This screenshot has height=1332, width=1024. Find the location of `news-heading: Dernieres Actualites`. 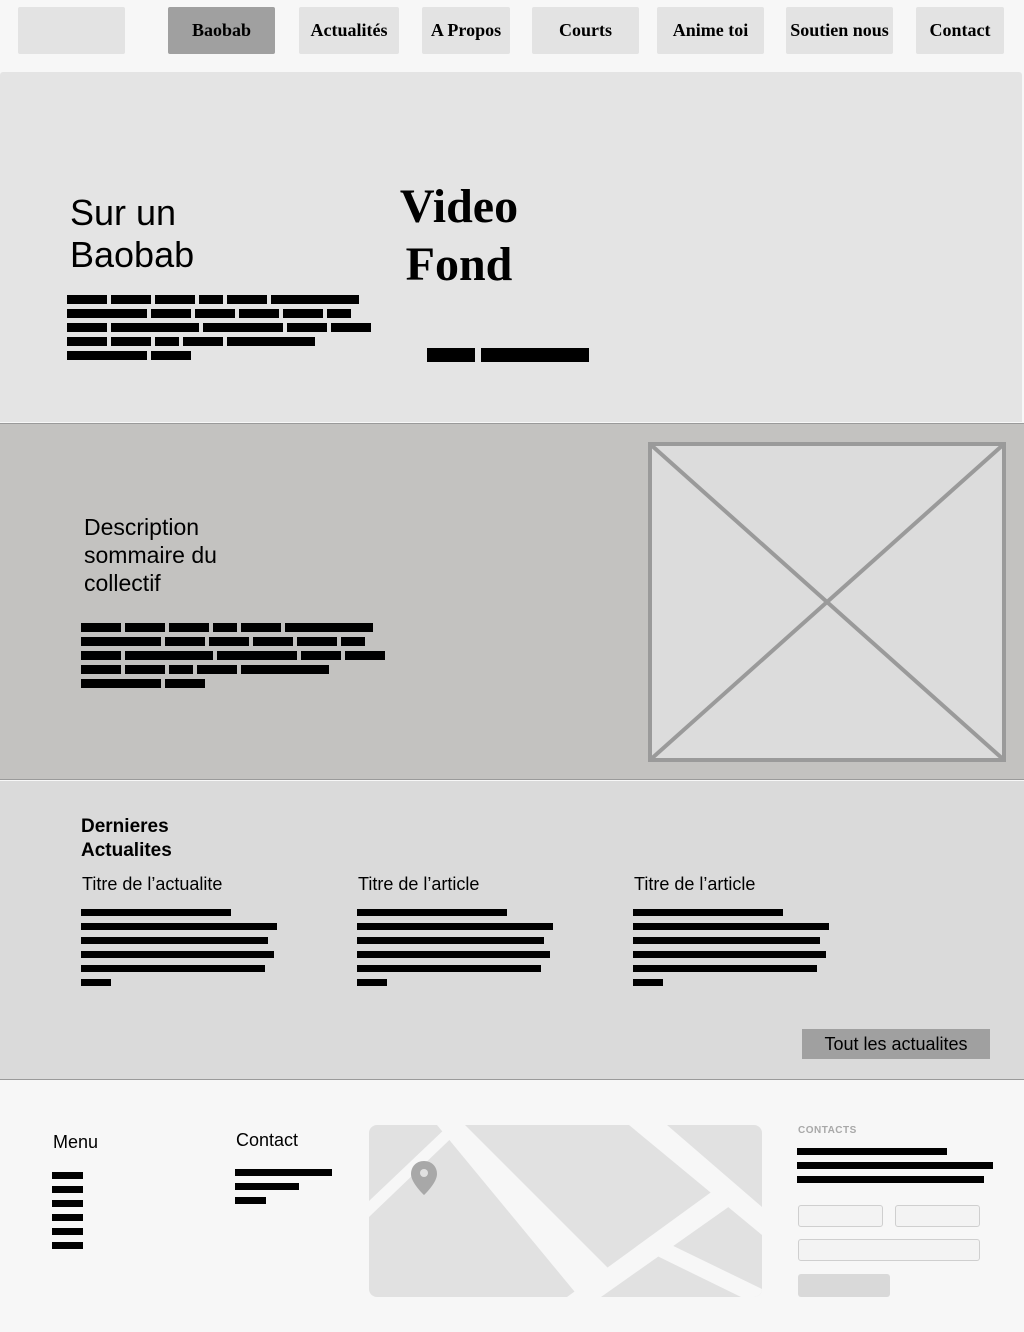

news-heading: Dernieres Actualites is located at coordinates (126, 838).